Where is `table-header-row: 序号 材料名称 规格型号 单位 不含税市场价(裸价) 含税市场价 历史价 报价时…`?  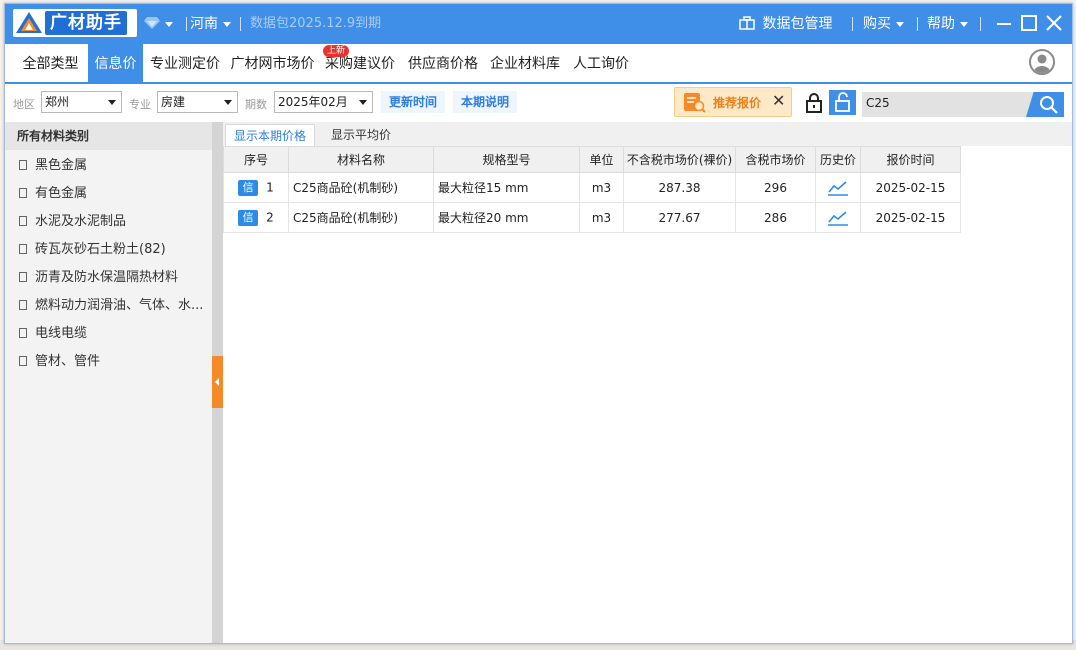 table-header-row: 序号 材料名称 规格型号 单位 不含税市场价(裸价) 含税市场价 历史价 报价时… is located at coordinates (592, 159).